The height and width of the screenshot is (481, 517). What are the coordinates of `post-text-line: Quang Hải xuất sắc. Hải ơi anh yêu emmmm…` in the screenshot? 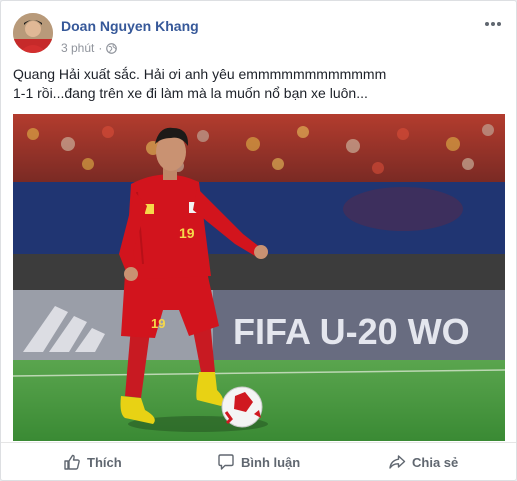 It's located at (200, 74).